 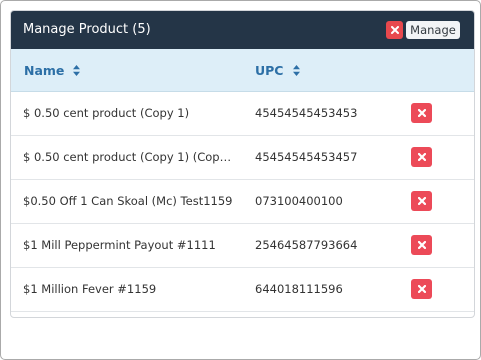 What do you see at coordinates (106, 113) in the screenshot?
I see `product-name: $ 0.50 cent product (Copy 1)` at bounding box center [106, 113].